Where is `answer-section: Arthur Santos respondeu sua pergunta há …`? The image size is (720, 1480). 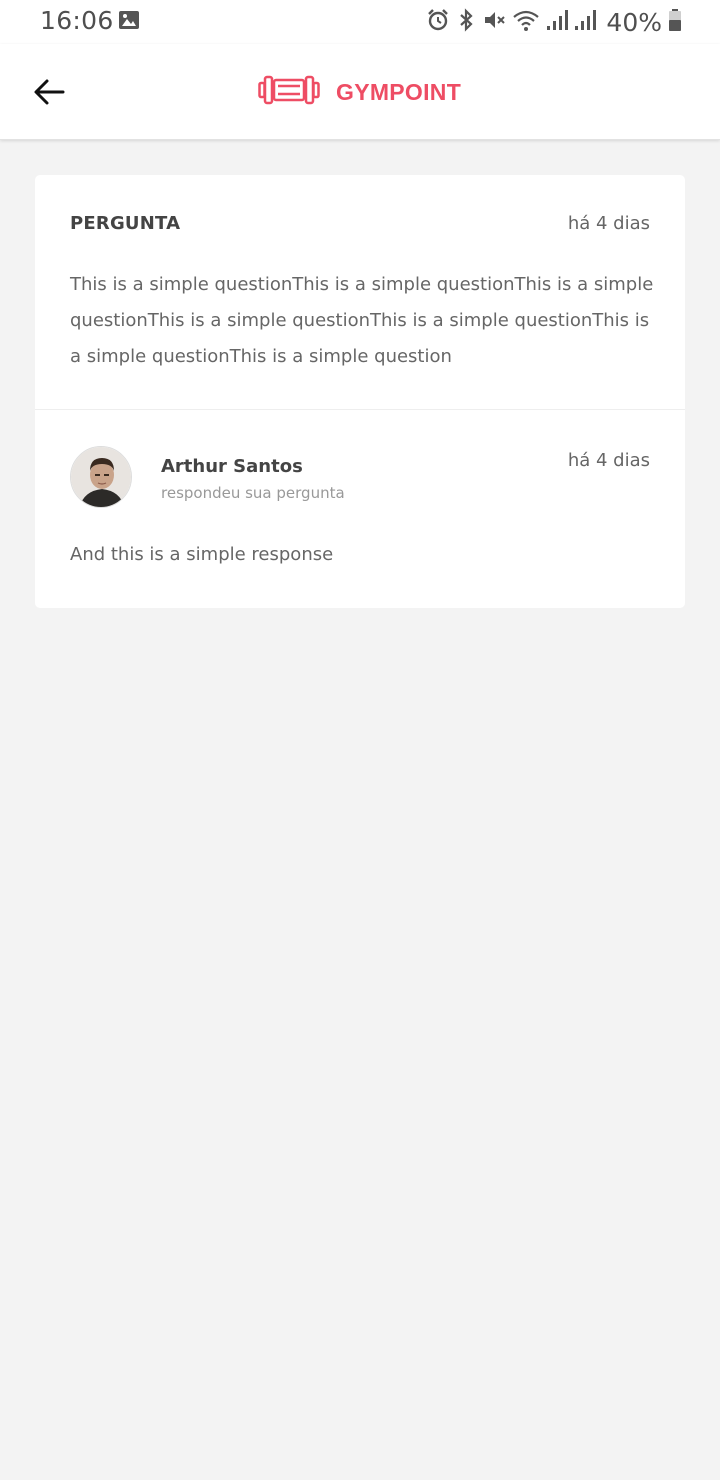
answer-section: Arthur Santos respondeu sua pergunta há … is located at coordinates (360, 509).